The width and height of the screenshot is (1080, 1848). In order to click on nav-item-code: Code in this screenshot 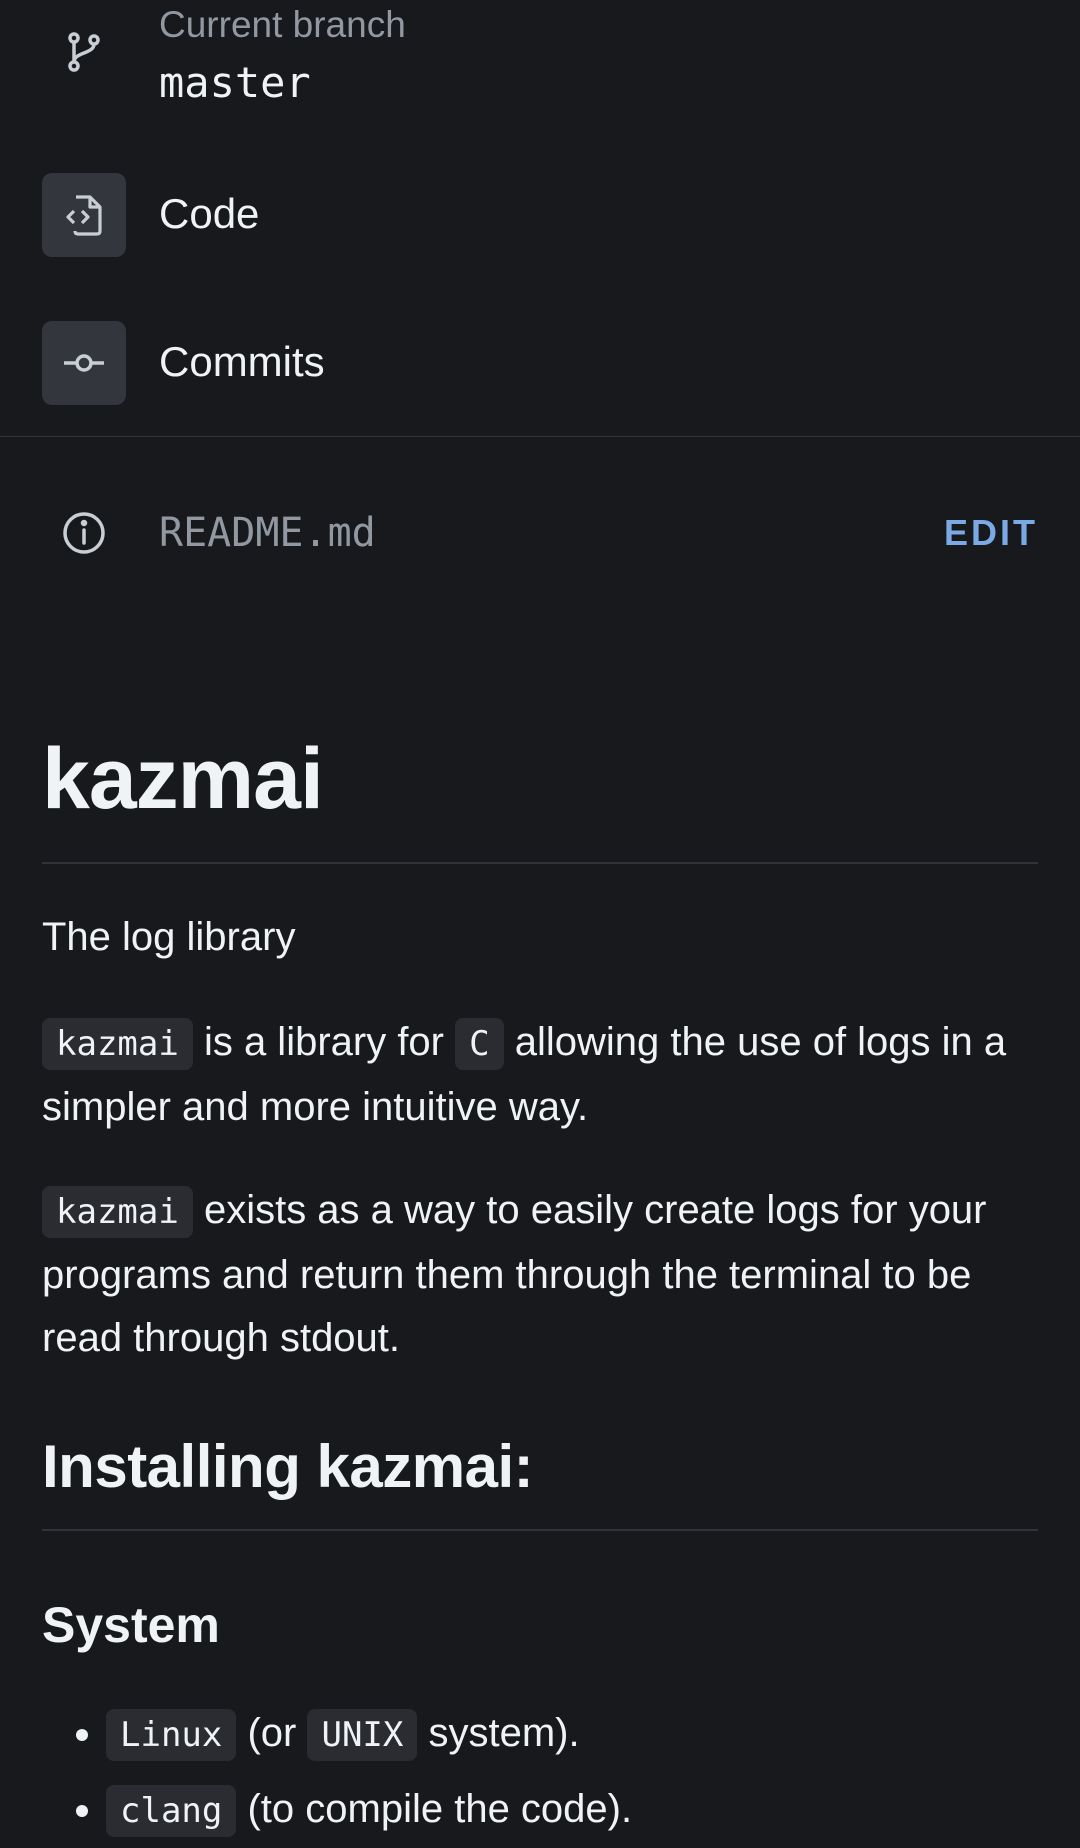, I will do `click(540, 215)`.